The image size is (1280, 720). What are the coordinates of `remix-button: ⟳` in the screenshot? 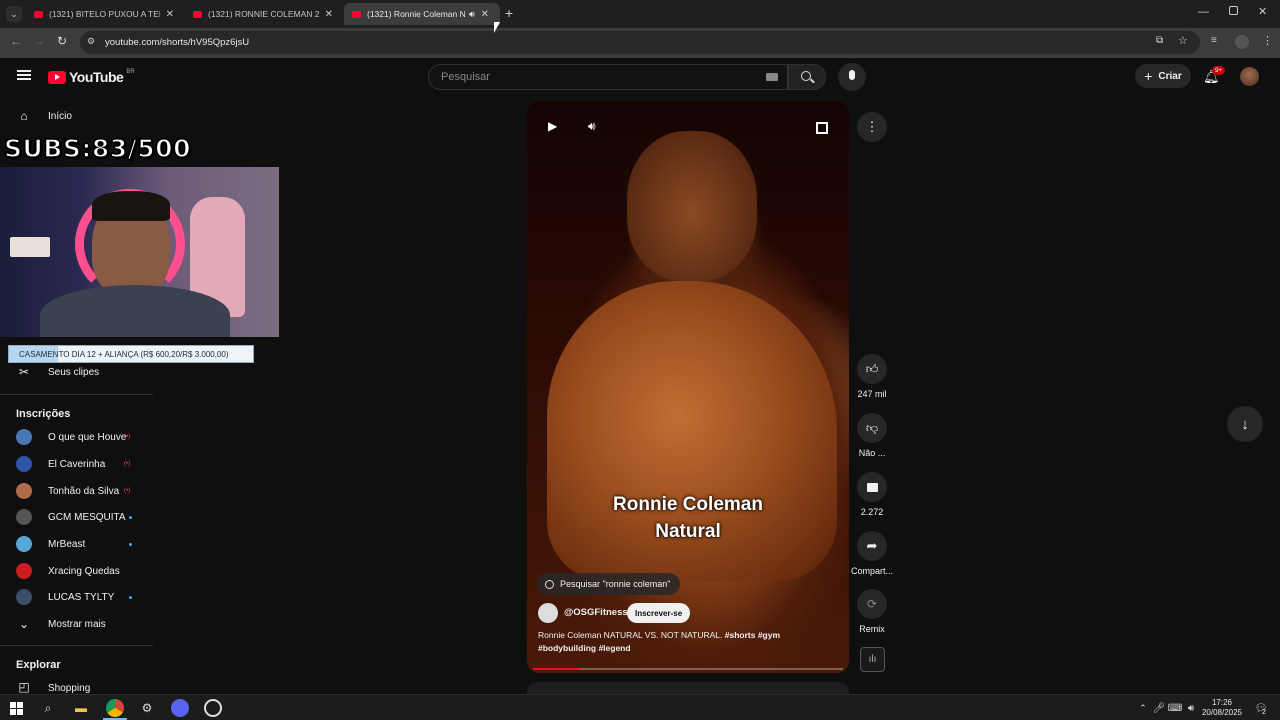 It's located at (872, 604).